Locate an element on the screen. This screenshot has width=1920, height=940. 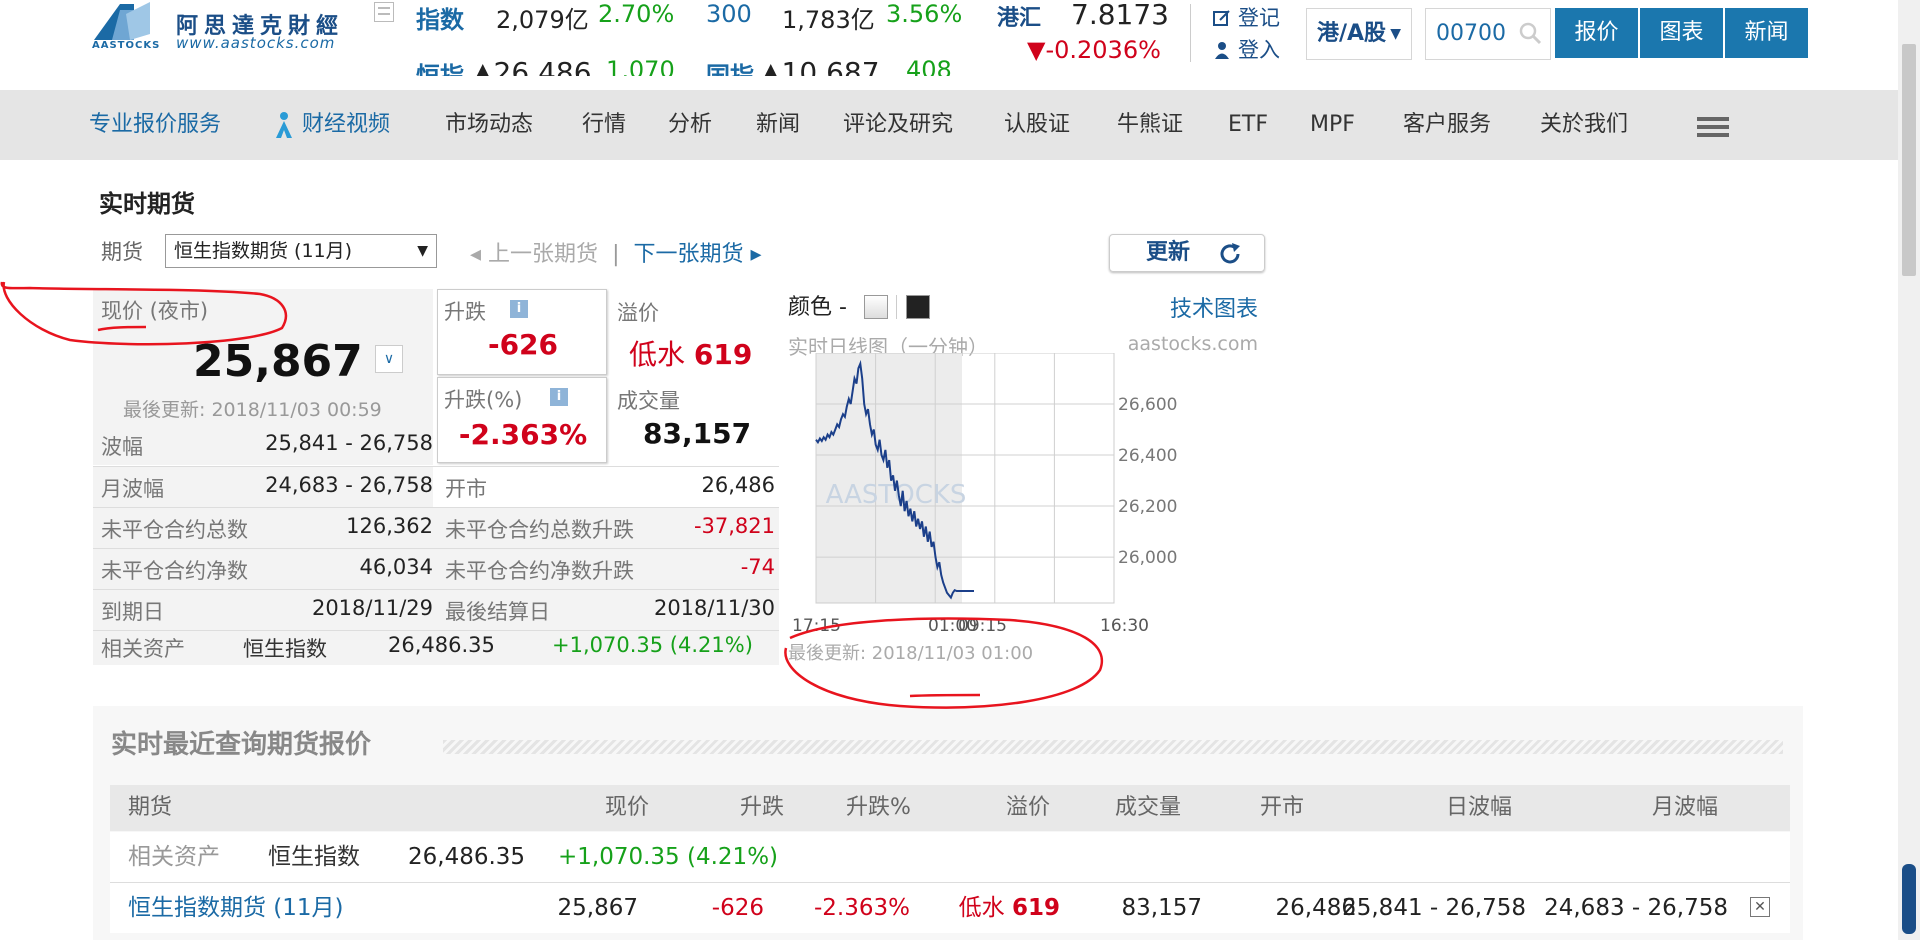
chart-last-update: 最後更新: 2018/11/03 01:00 is located at coordinates (911, 653).